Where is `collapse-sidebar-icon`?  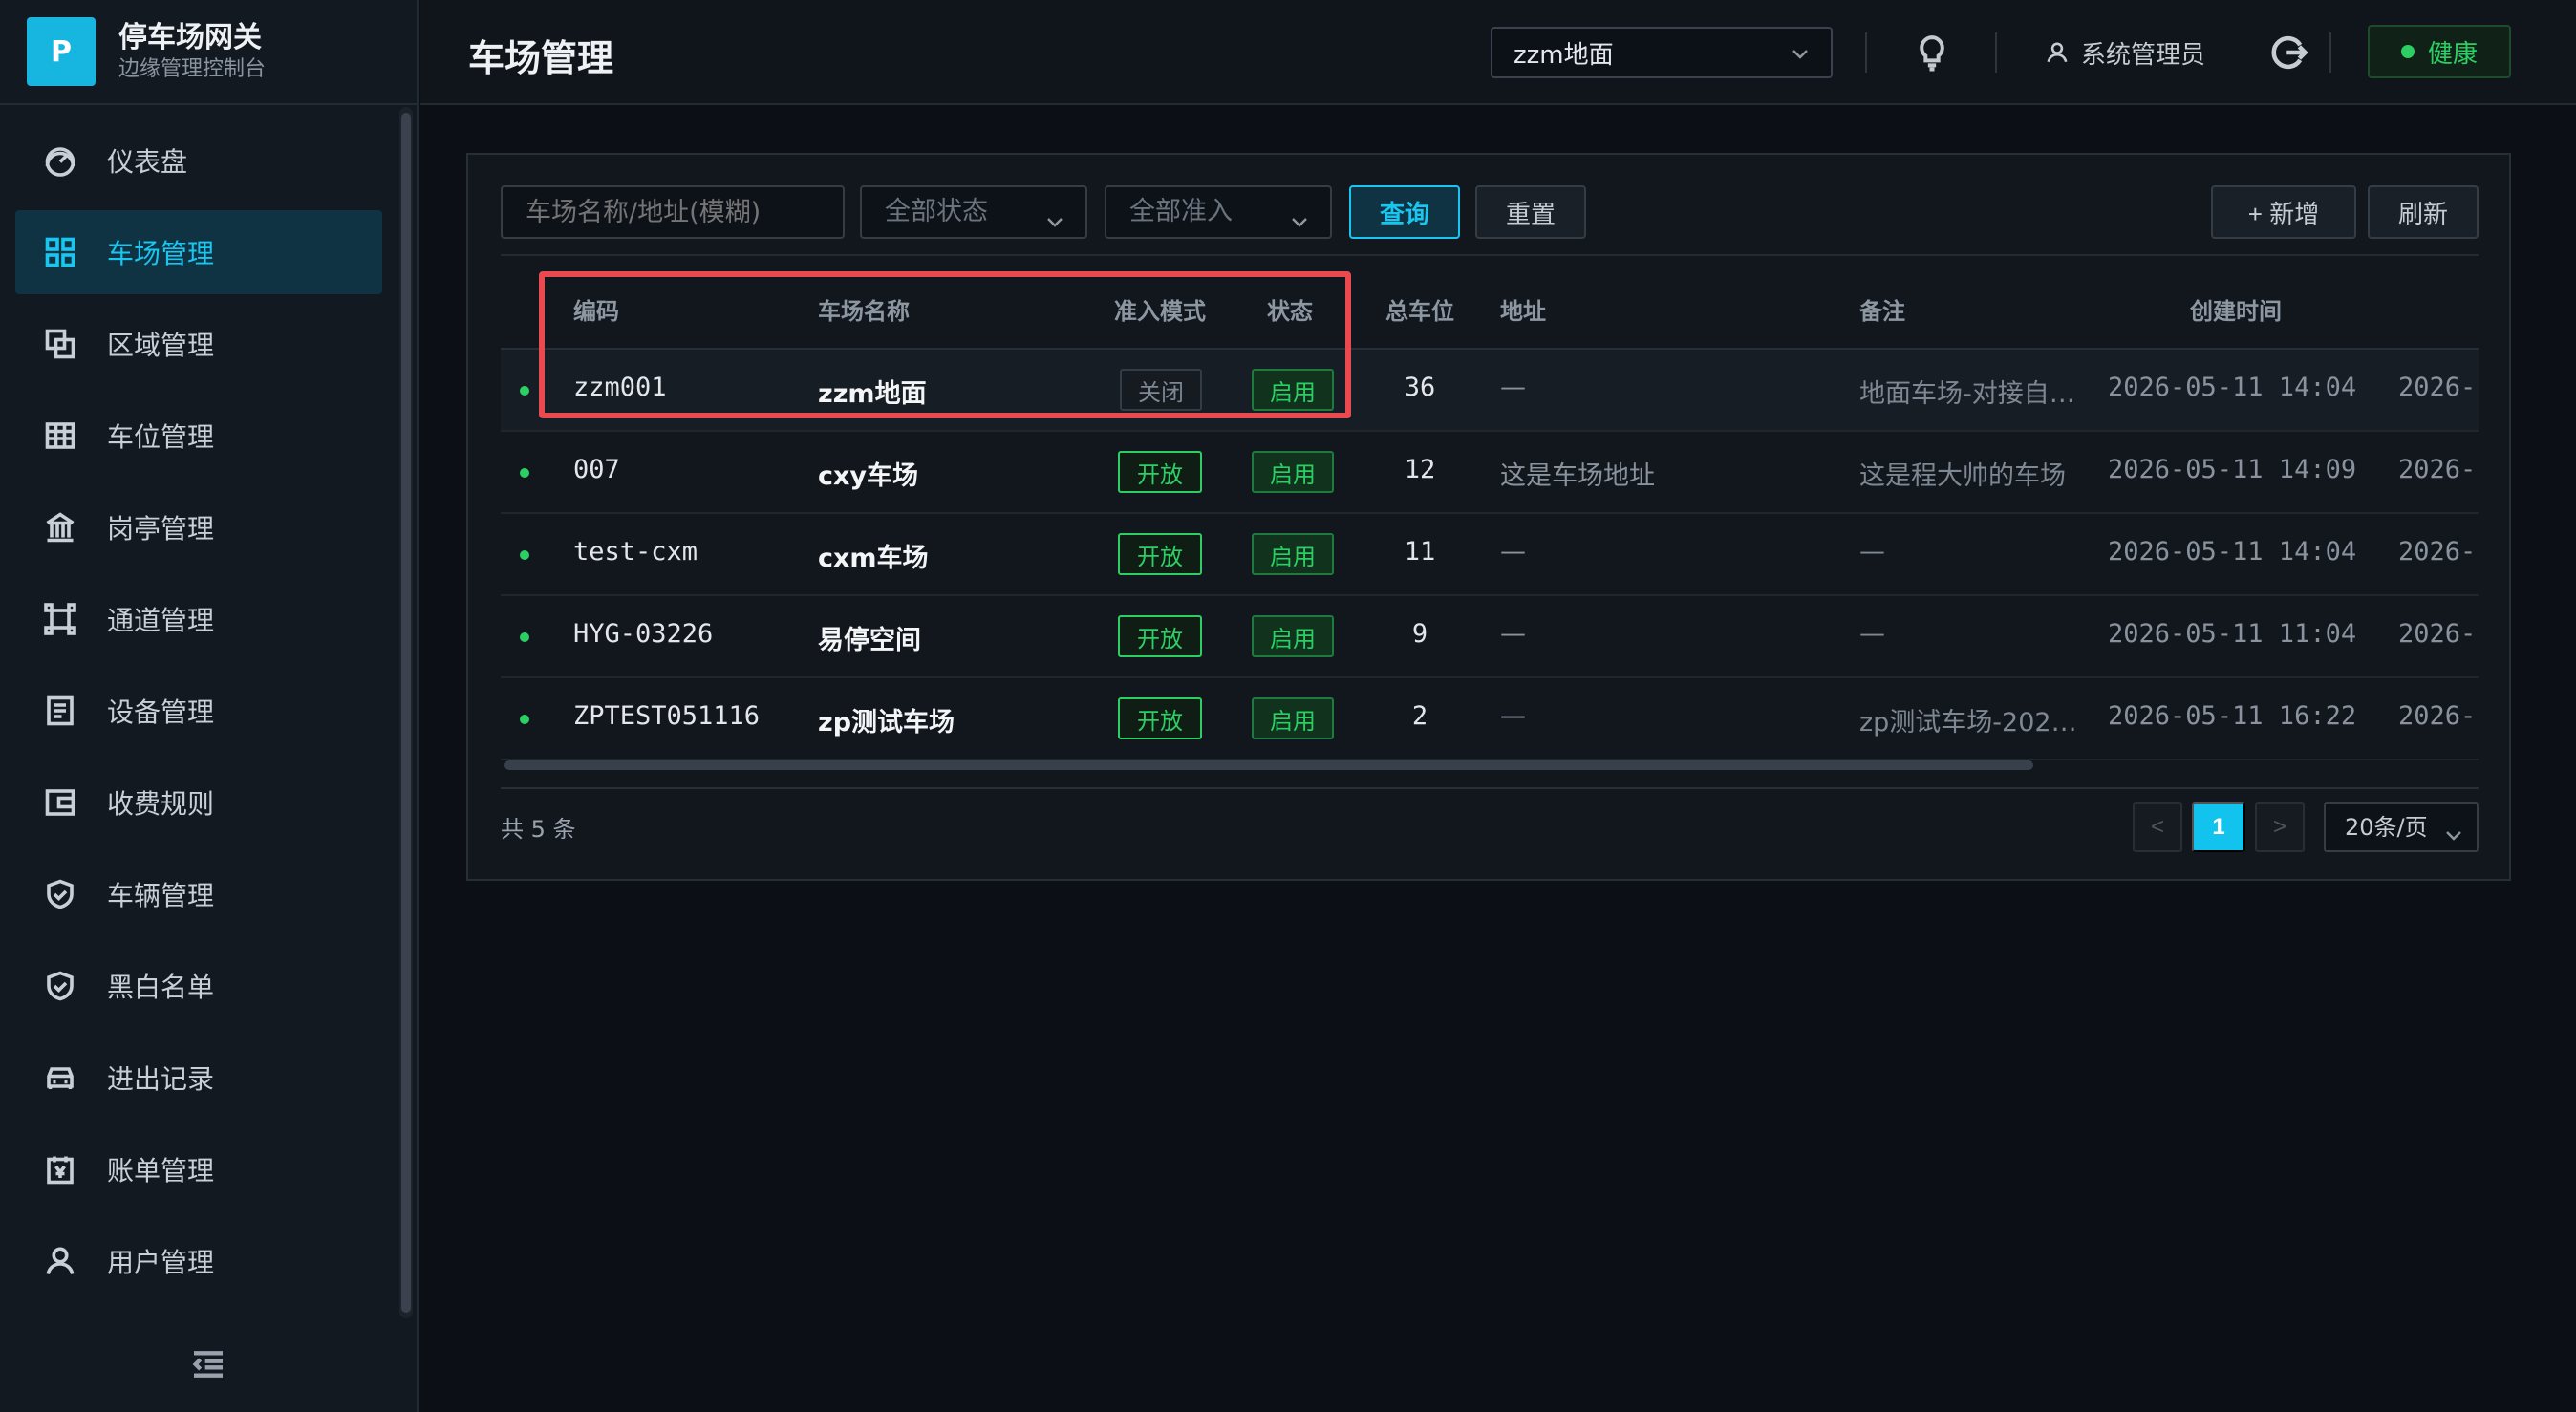 collapse-sidebar-icon is located at coordinates (208, 1364).